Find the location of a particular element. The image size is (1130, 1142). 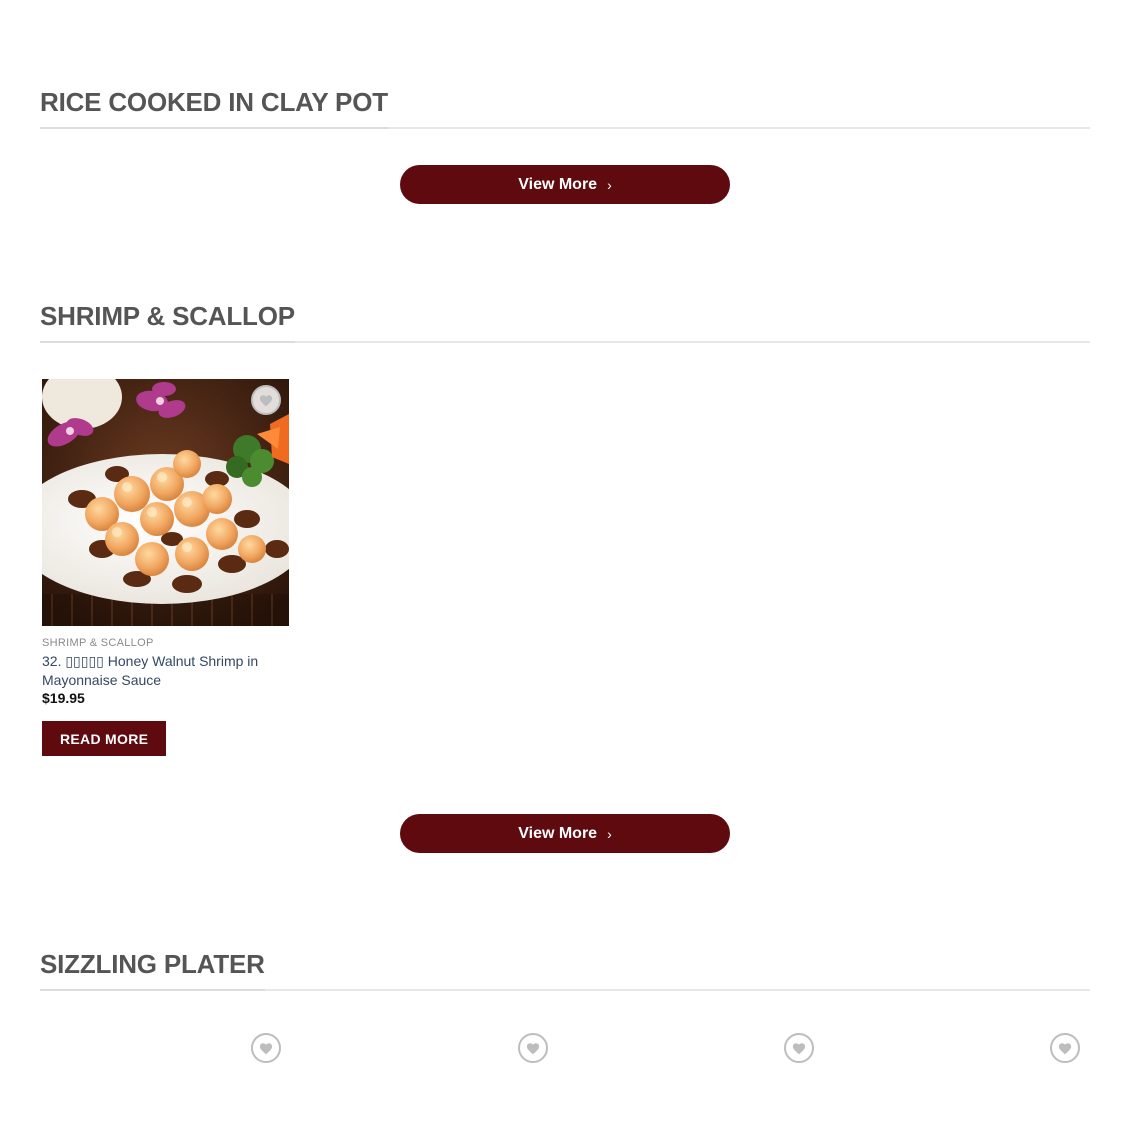

honey-walnut-shrimp-photo is located at coordinates (165, 502).